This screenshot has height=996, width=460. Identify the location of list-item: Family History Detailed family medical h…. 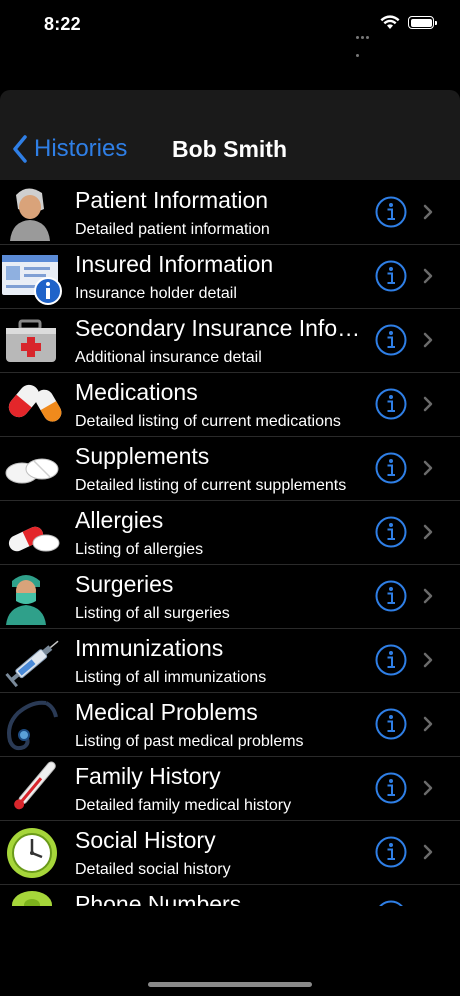
(230, 789).